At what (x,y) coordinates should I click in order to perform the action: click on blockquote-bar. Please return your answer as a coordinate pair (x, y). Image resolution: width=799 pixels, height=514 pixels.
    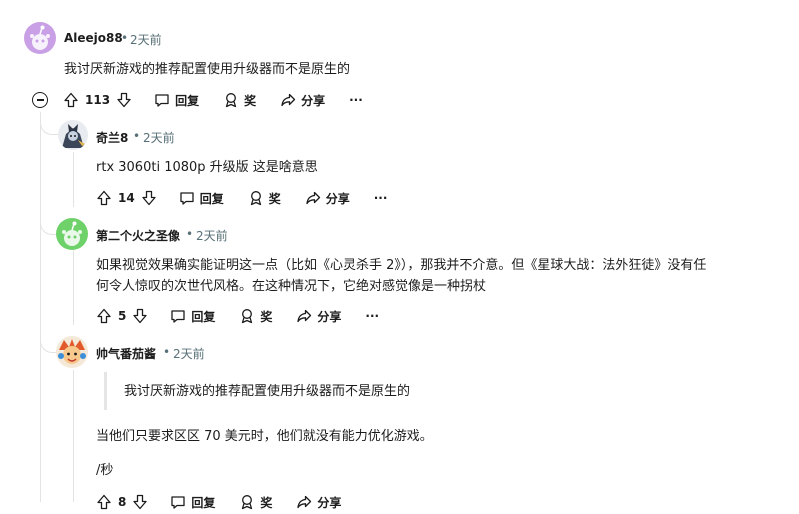
    Looking at the image, I should click on (105, 391).